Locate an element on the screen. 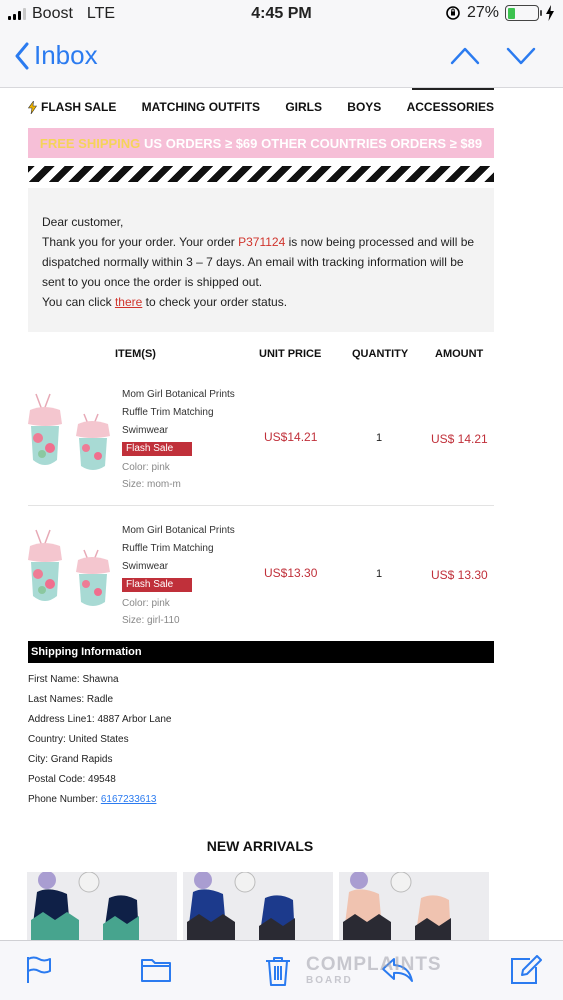 This screenshot has width=563, height=1000. mail-toolbar: COMPLAINTS BOARD is located at coordinates (281, 970).